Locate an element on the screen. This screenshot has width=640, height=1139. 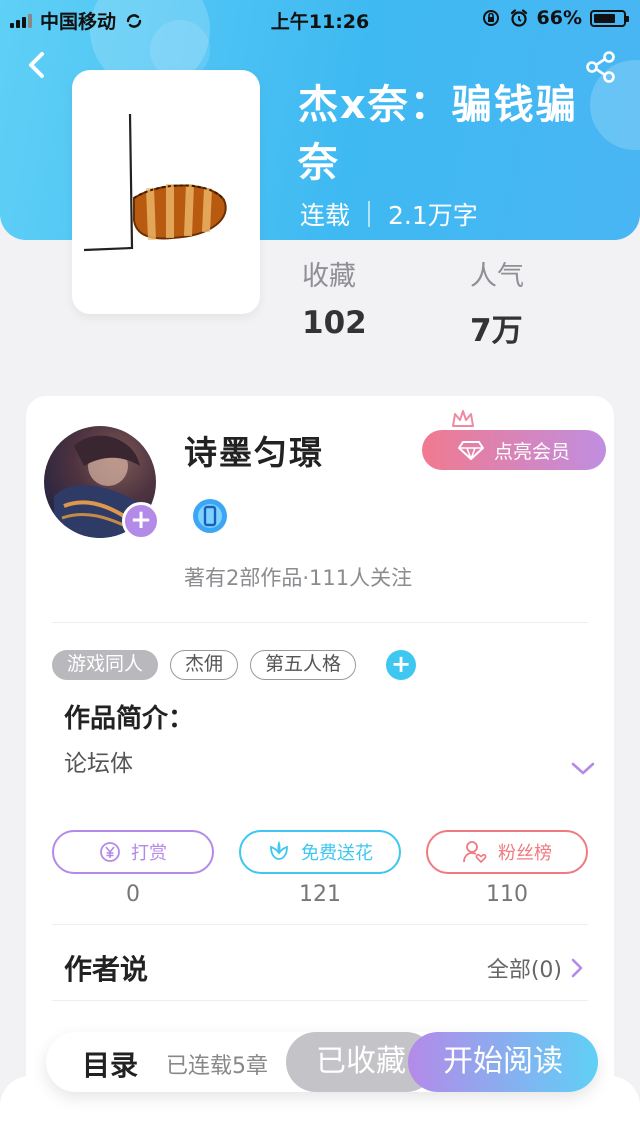
author-says-more-label: 全部(0) is located at coordinates (524, 970).